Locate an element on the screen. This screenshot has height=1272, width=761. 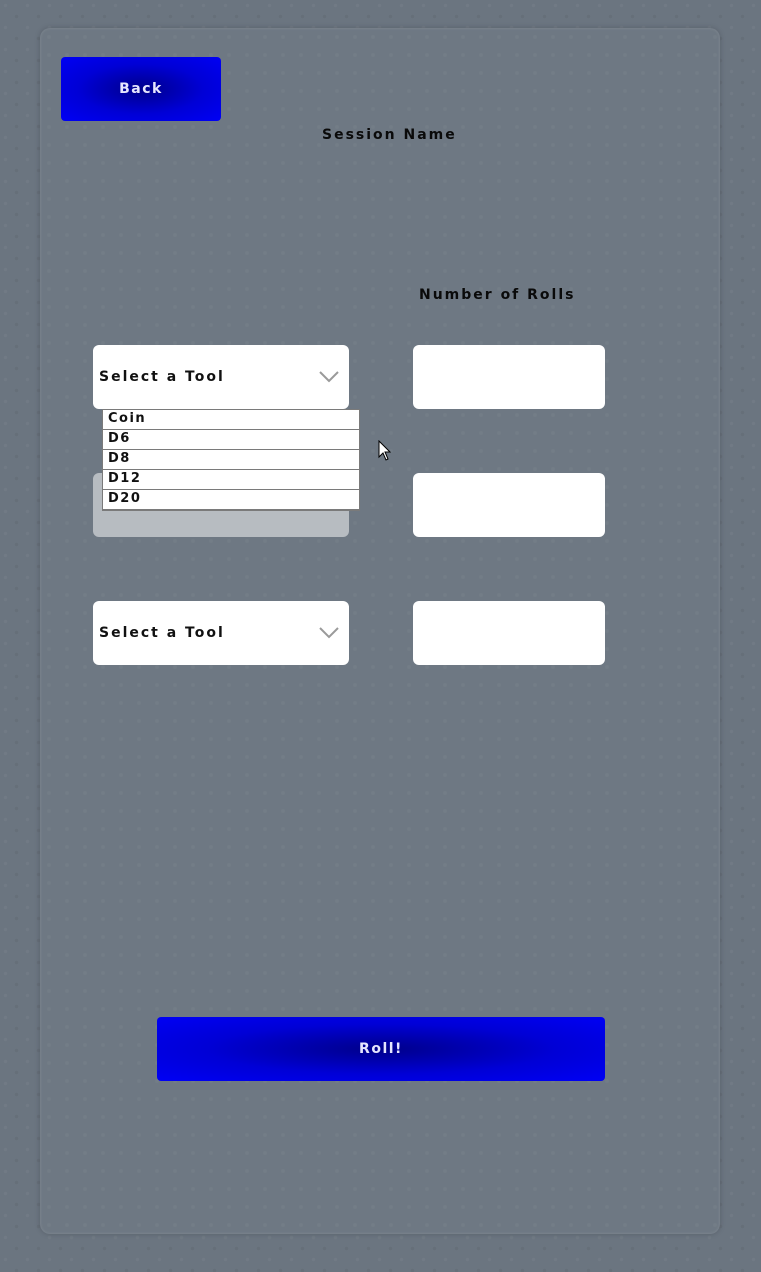
tool-select-3-value: Select a Tool is located at coordinates (162, 633).